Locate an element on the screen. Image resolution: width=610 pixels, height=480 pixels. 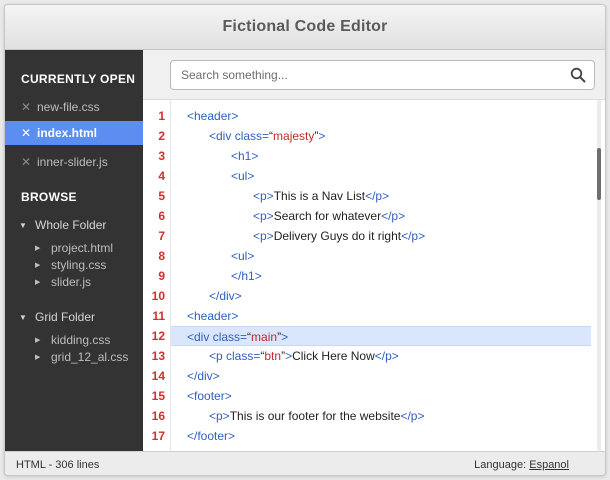
folder-grid-folder: ▼ Grid Folder is located at coordinates (57, 317).